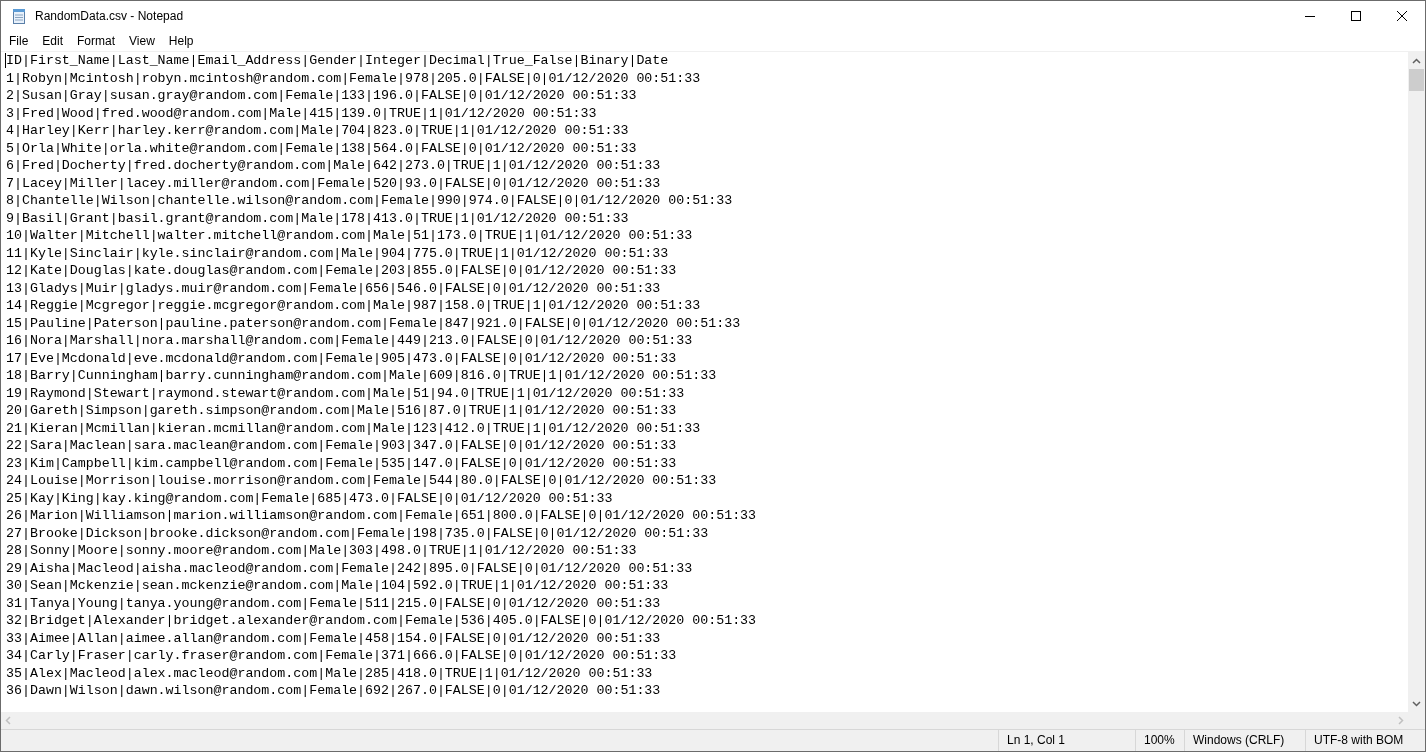 This screenshot has width=1426, height=752. Describe the element at coordinates (1402, 16) in the screenshot. I see `close-icon` at that location.